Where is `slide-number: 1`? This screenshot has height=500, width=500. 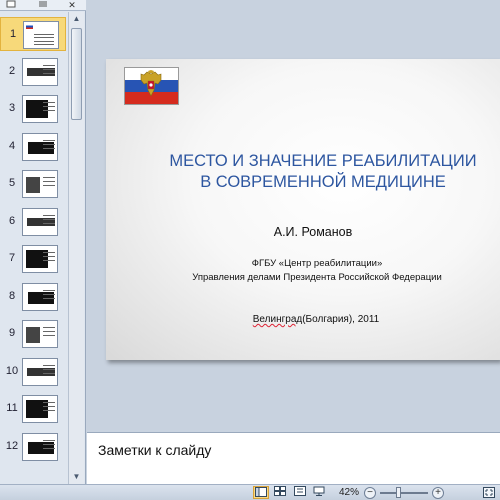 slide-number: 1 is located at coordinates (13, 34).